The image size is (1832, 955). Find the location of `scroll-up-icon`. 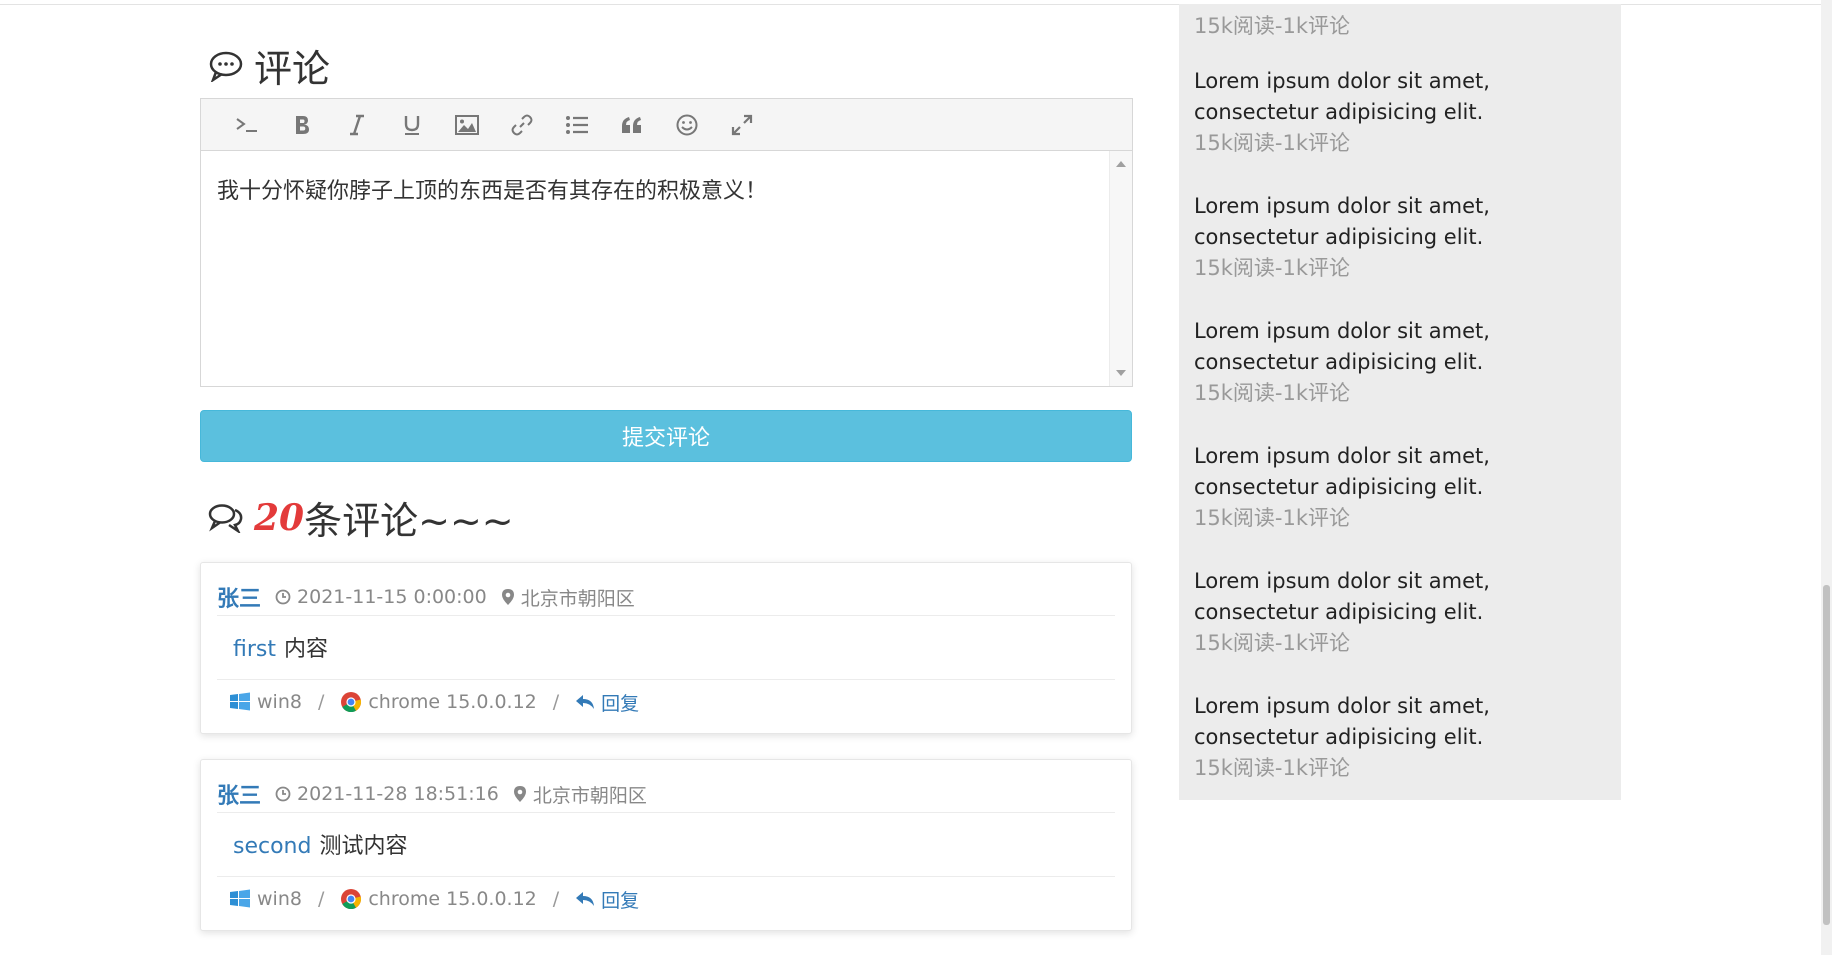

scroll-up-icon is located at coordinates (1121, 164).